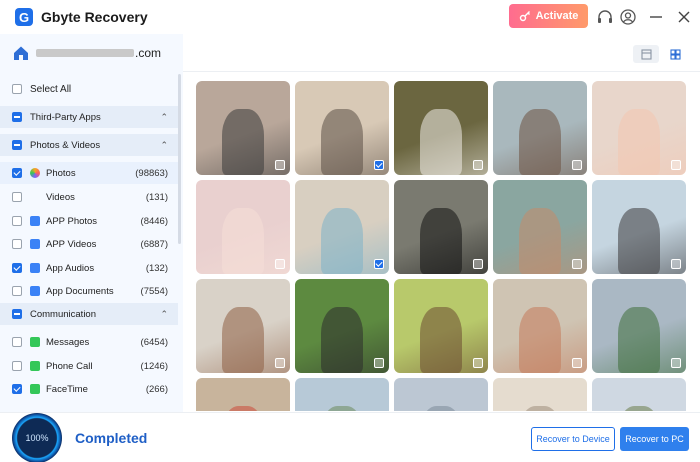  I want to click on recover-to-device-button: Recover to Device, so click(573, 439).